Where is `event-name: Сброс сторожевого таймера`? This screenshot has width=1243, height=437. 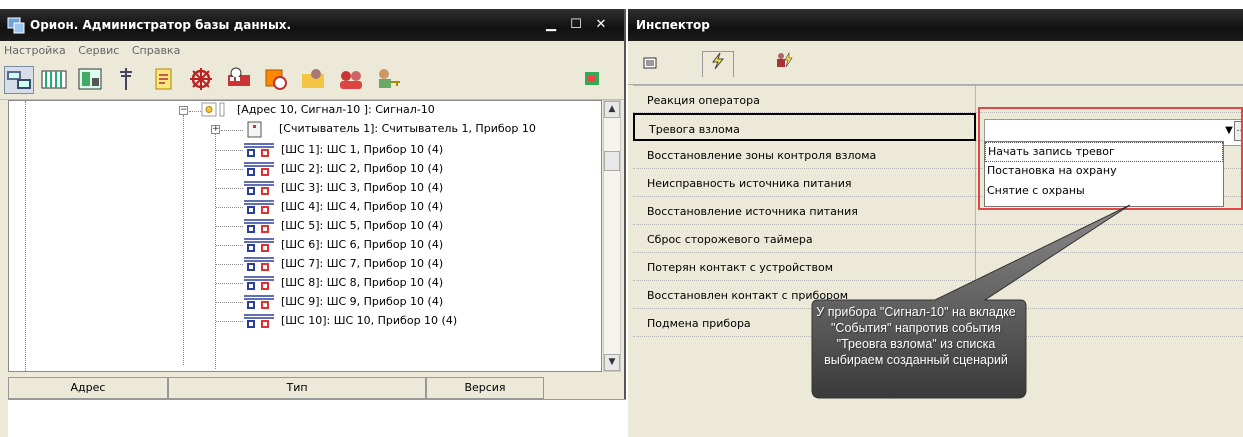
event-name: Сброс сторожевого таймера is located at coordinates (804, 239).